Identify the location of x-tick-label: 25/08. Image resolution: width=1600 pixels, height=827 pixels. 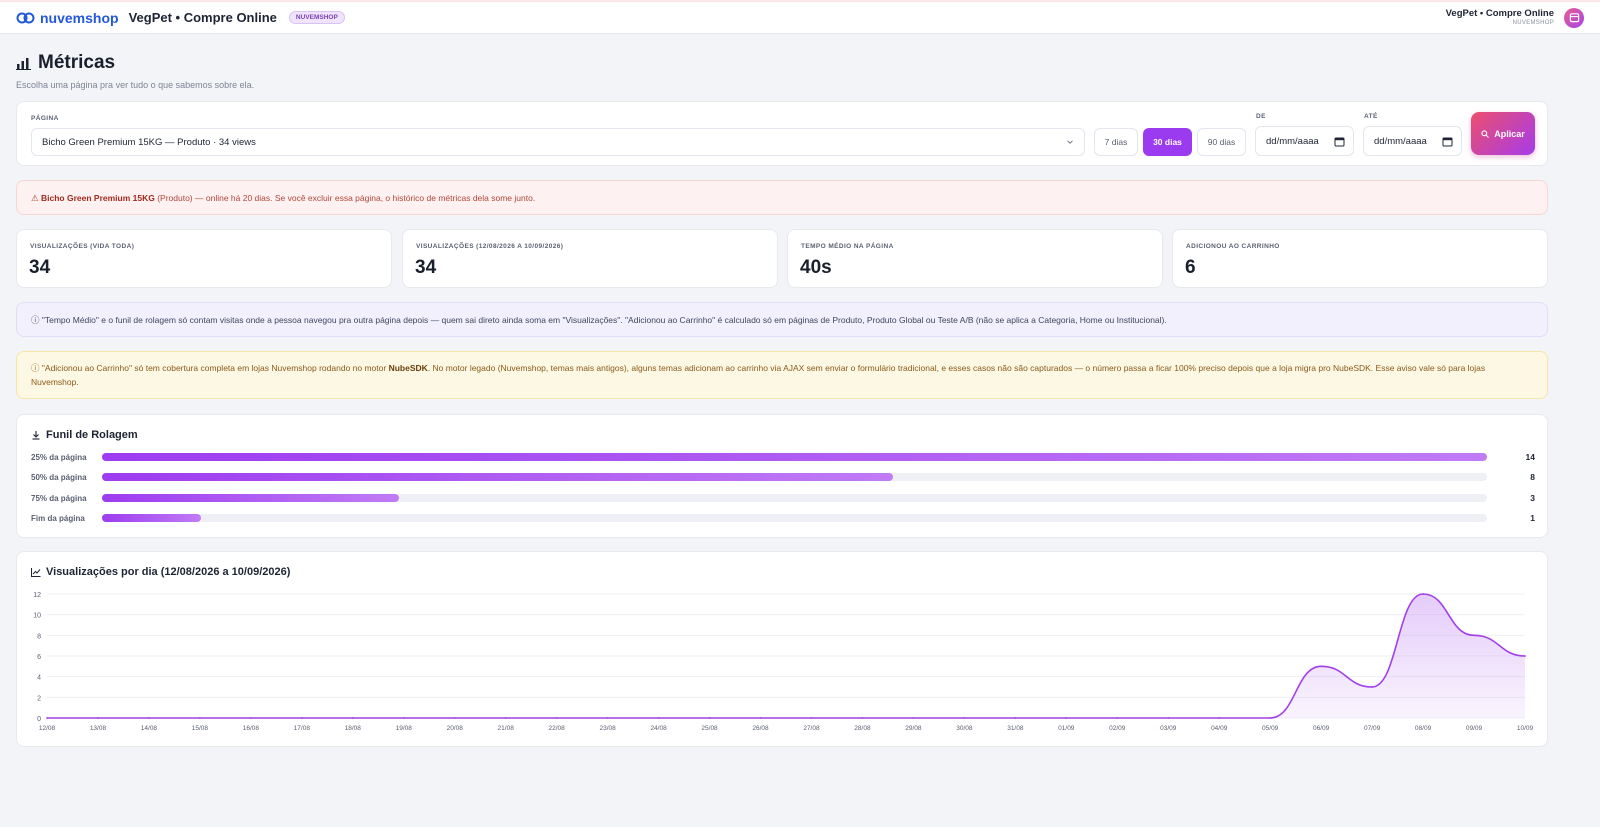
(709, 728).